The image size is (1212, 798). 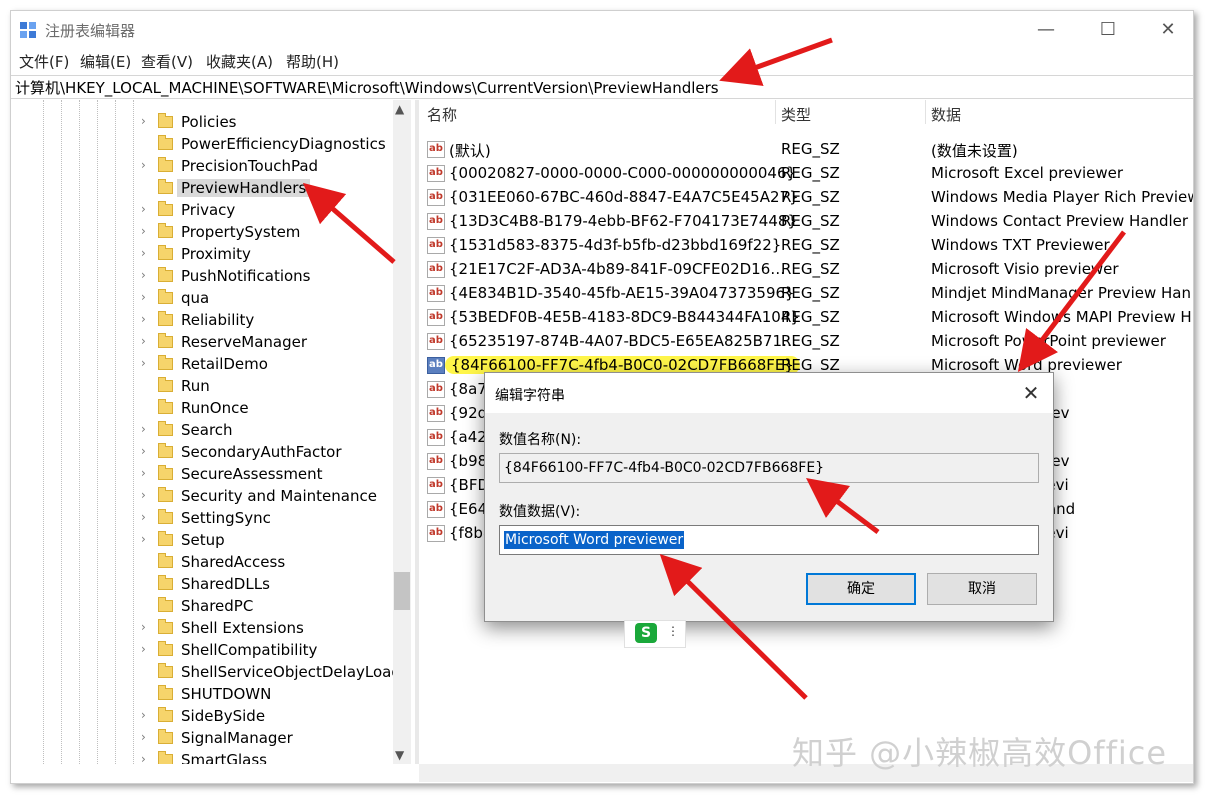 What do you see at coordinates (673, 631) in the screenshot?
I see `ime-more-icon: ⋮` at bounding box center [673, 631].